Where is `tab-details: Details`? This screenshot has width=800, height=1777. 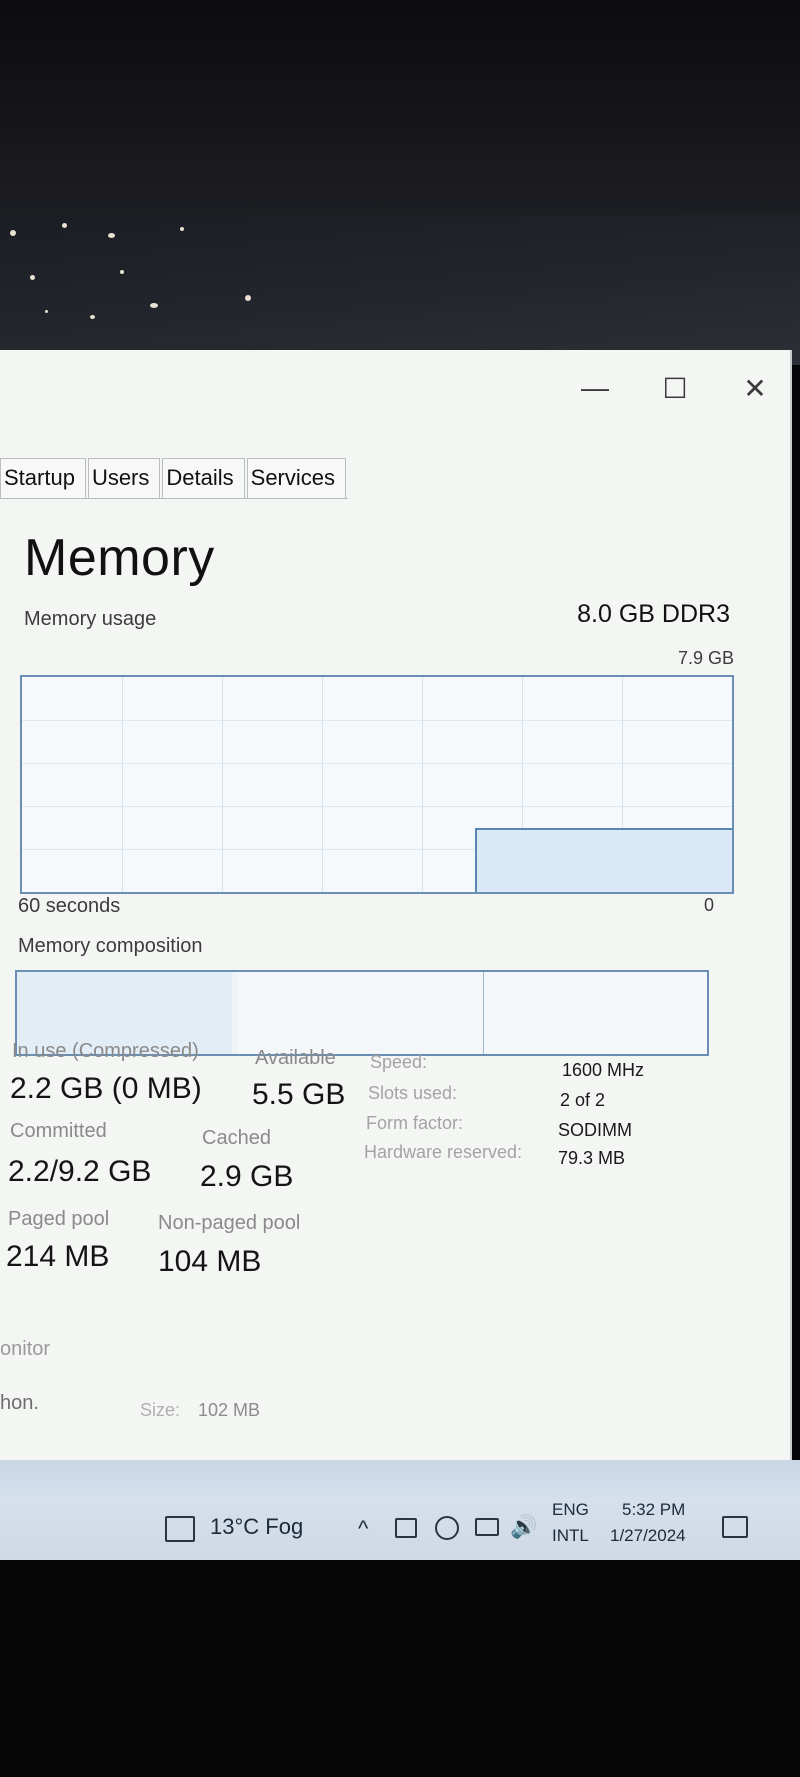 tab-details: Details is located at coordinates (203, 478).